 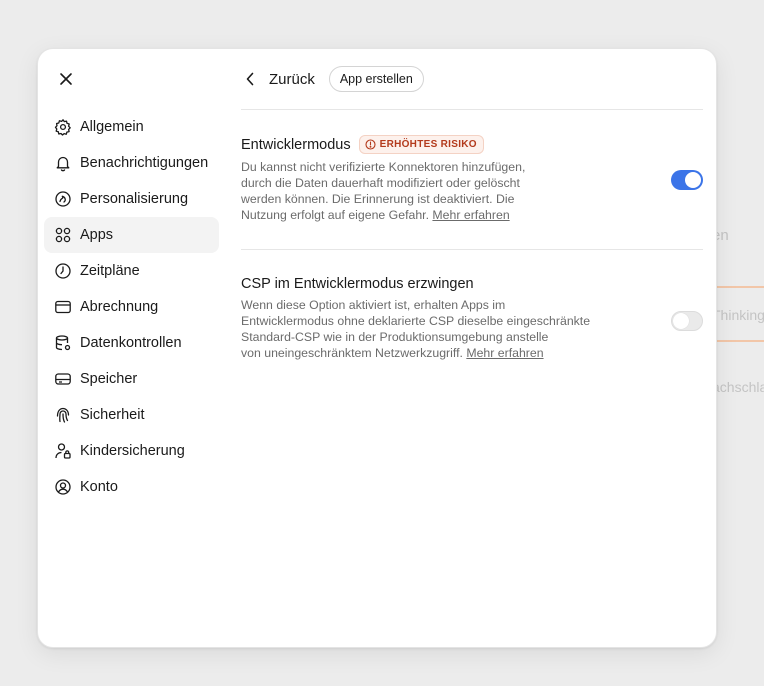 I want to click on sidebar-item-label: Sicherheit, so click(x=112, y=415).